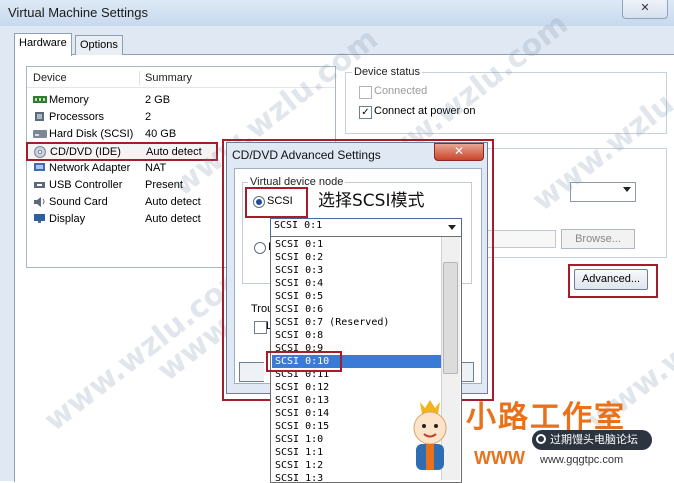  What do you see at coordinates (39, 167) in the screenshot?
I see `network-adapter-icon` at bounding box center [39, 167].